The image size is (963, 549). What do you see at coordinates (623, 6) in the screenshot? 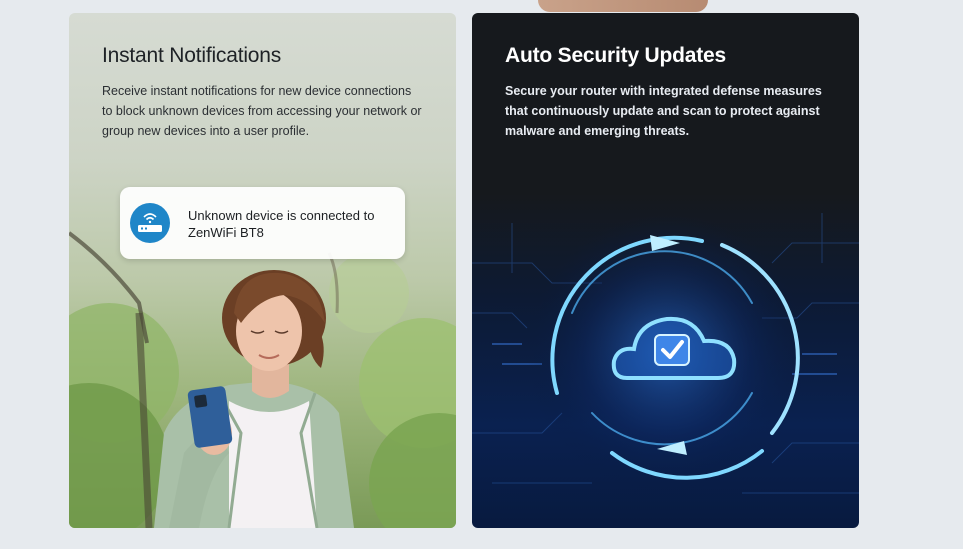
I see `background-hand-image` at bounding box center [623, 6].